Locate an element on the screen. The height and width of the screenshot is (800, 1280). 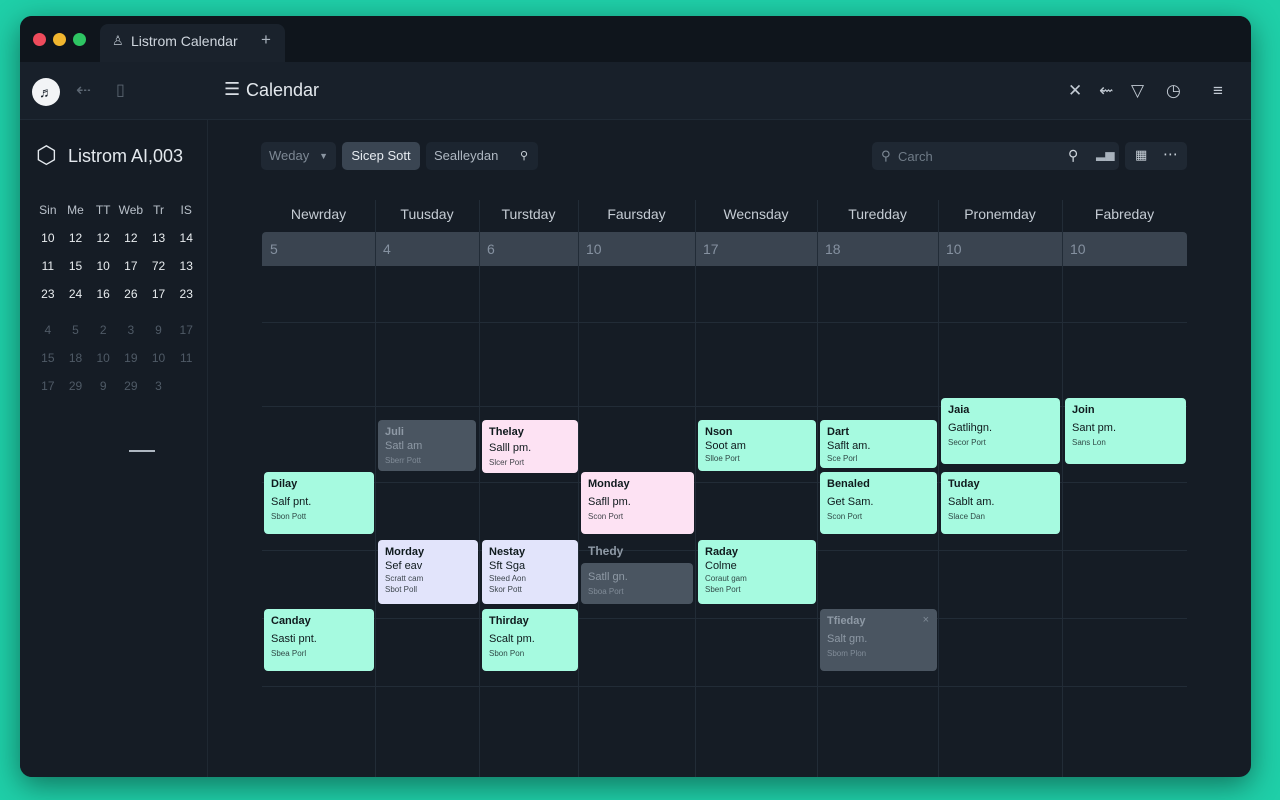
day-header: Wecnsday is located at coordinates (756, 216).